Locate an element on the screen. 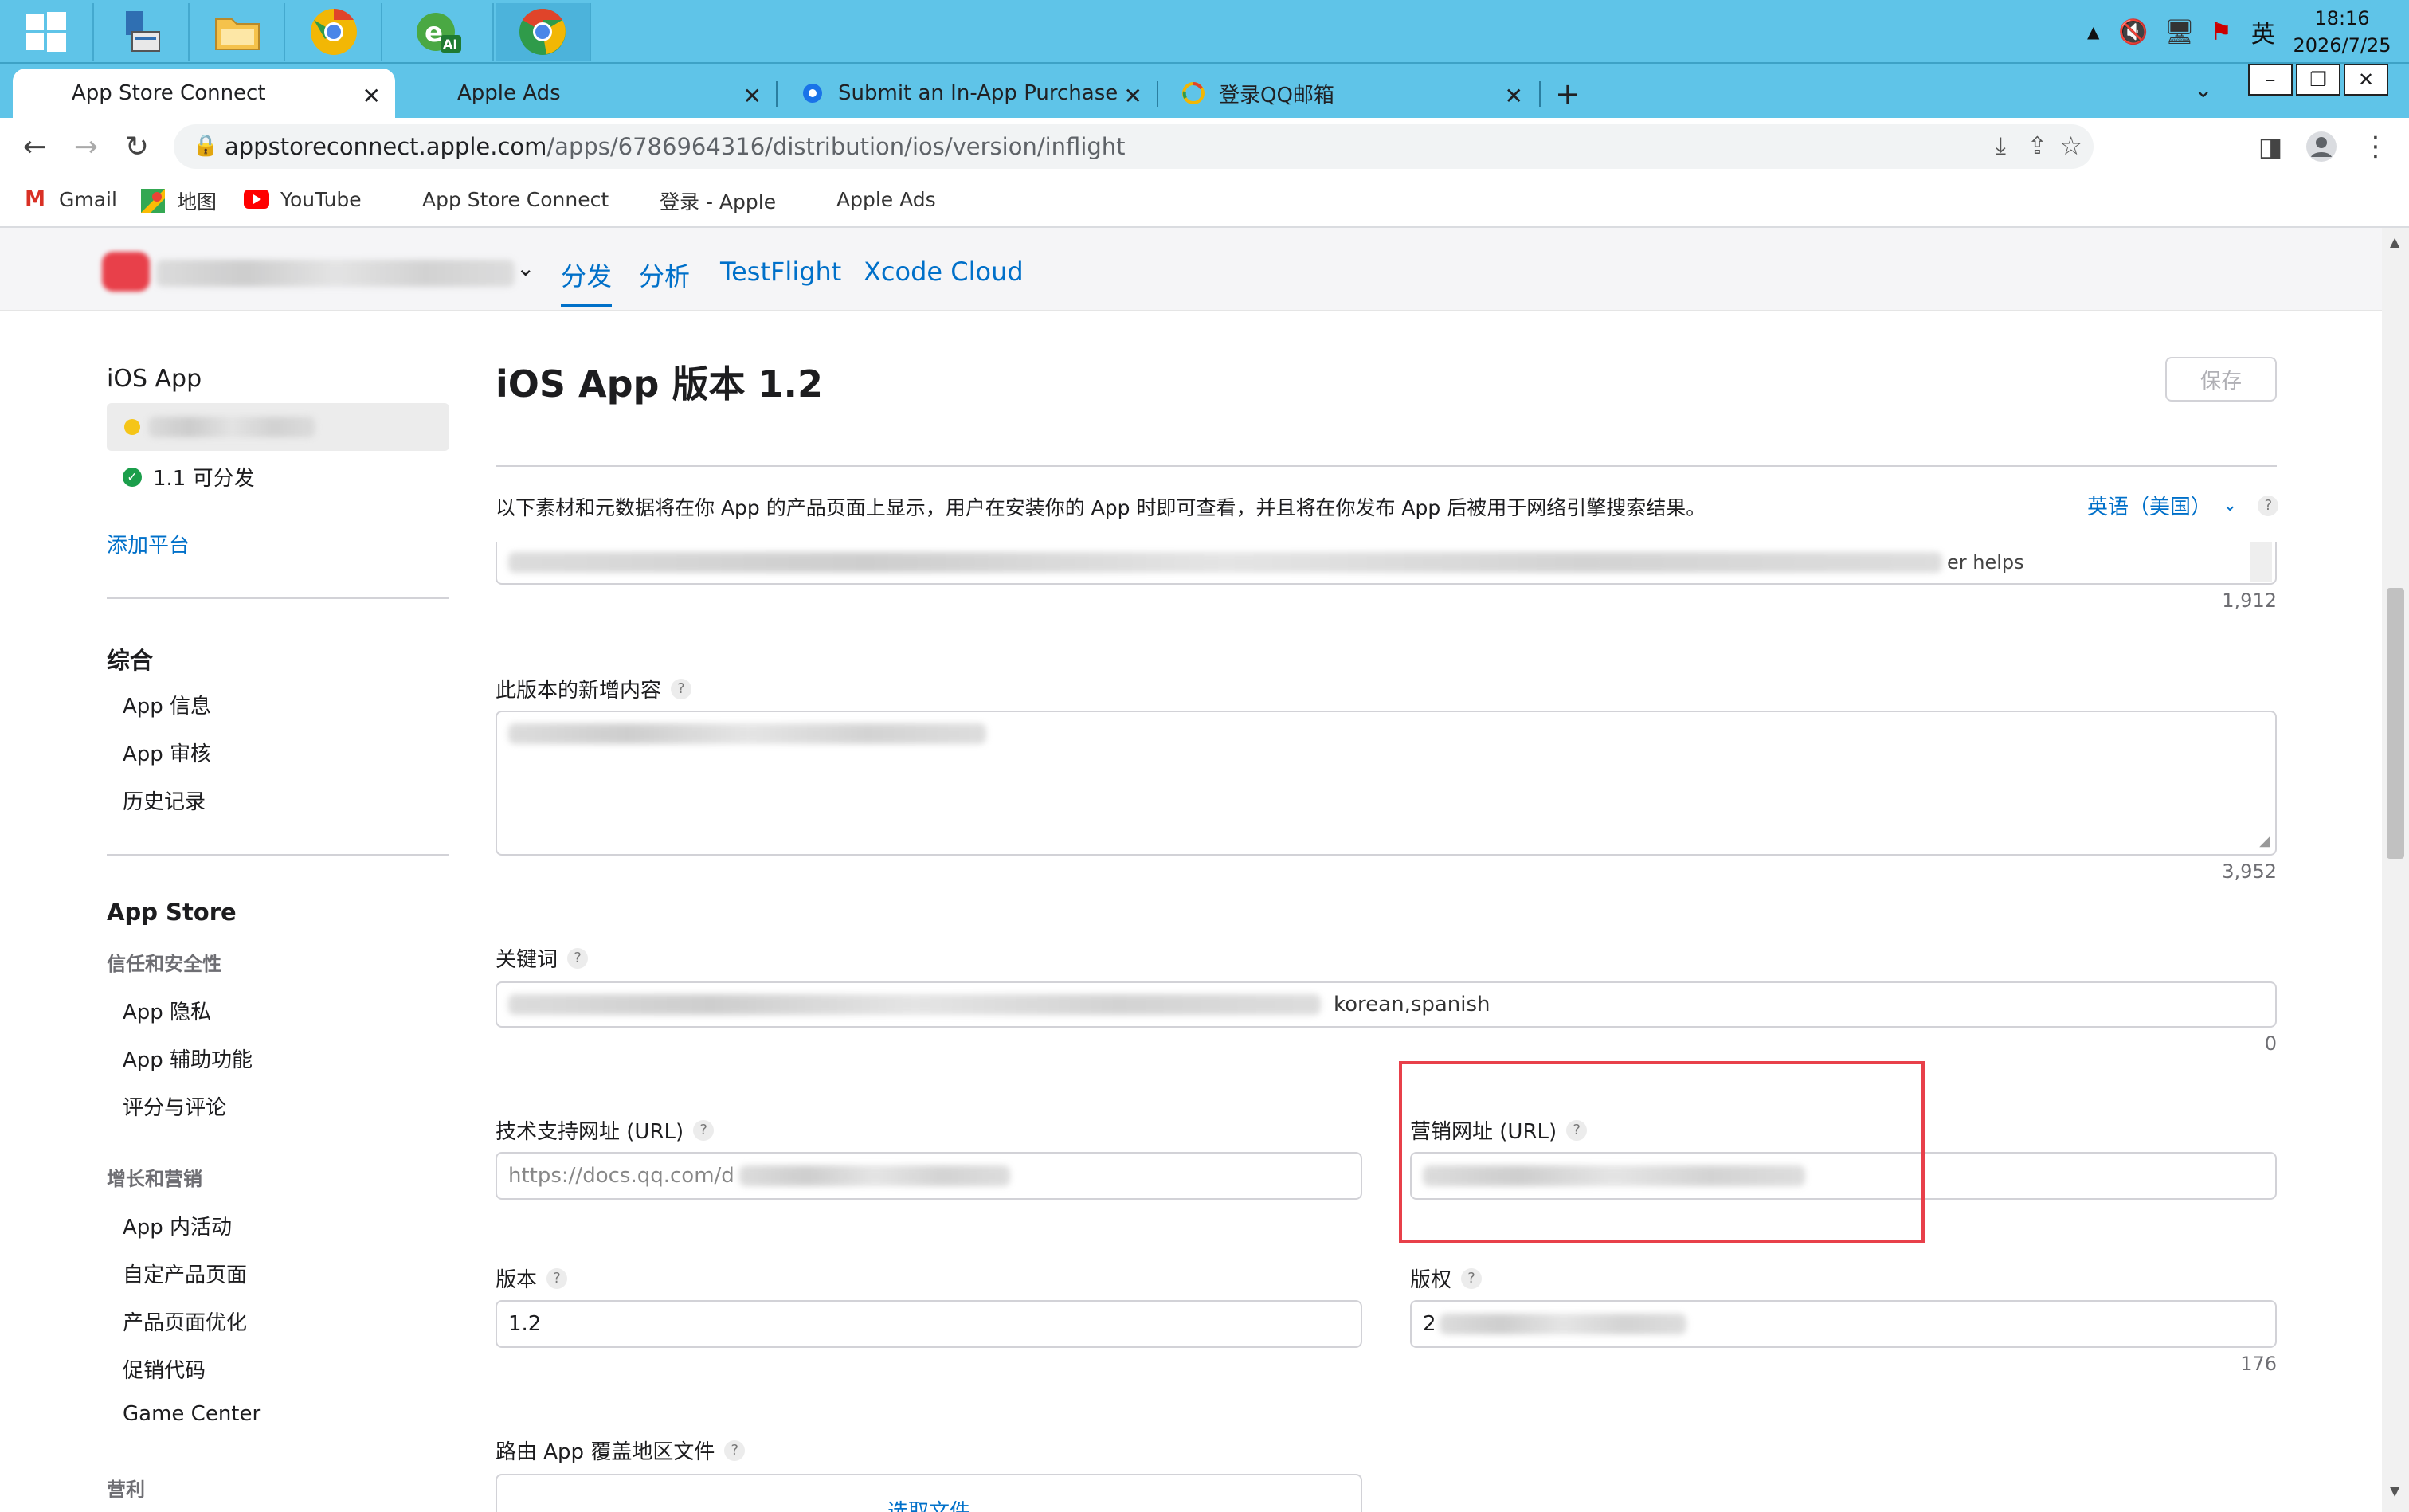 This screenshot has height=1512, width=2409. keywords-input: korean,spanish is located at coordinates (1386, 1004).